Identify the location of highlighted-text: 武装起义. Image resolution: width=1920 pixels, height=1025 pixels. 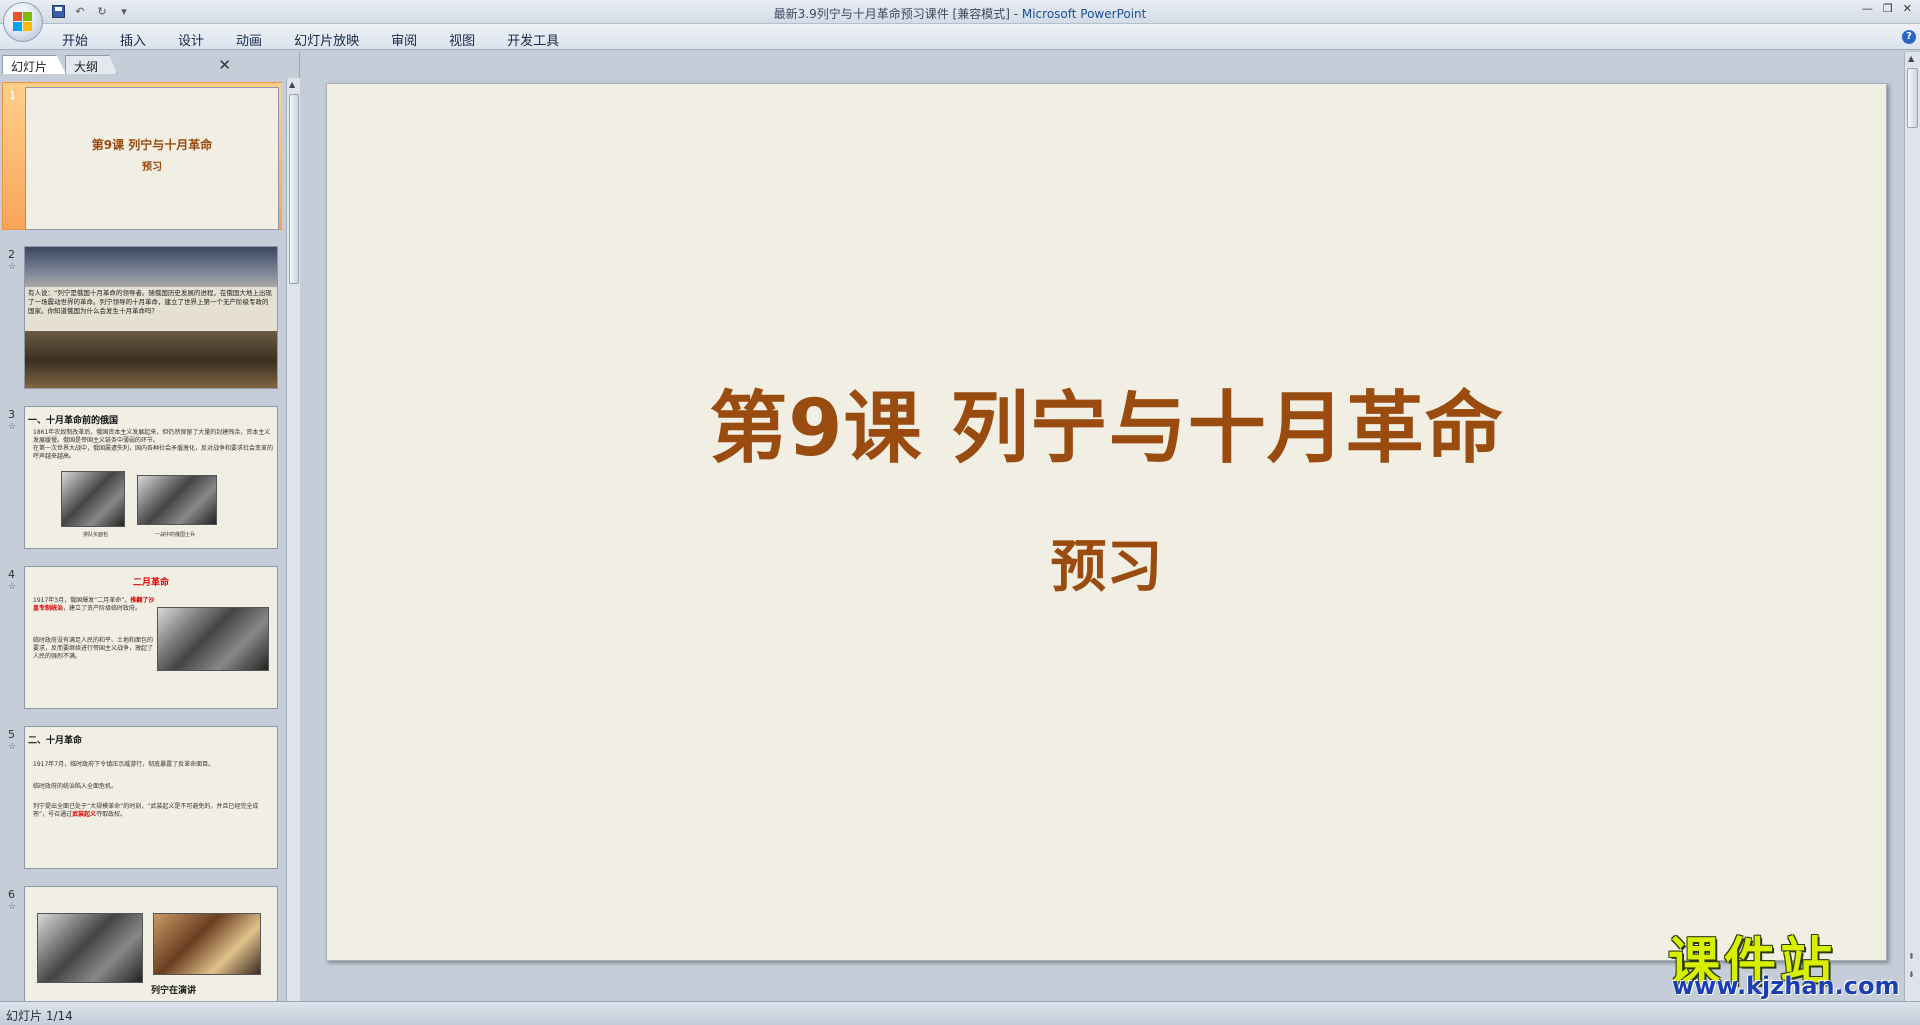
(84, 814).